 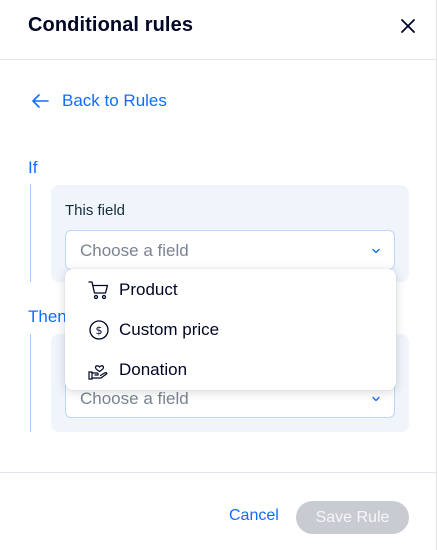 What do you see at coordinates (98, 290) in the screenshot?
I see `cart-icon` at bounding box center [98, 290].